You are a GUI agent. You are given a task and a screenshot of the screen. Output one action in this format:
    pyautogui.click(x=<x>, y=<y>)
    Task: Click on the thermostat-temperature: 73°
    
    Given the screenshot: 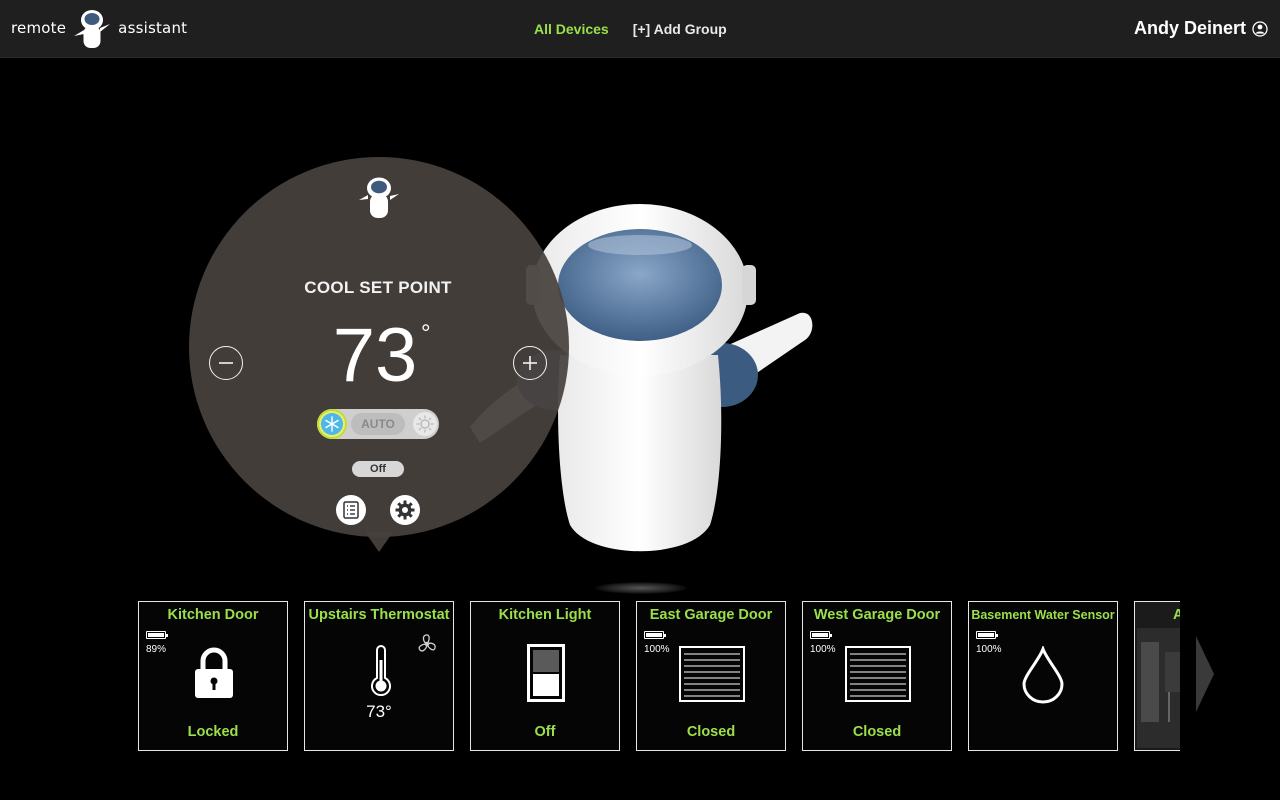 What is the action you would take?
    pyautogui.click(x=379, y=711)
    